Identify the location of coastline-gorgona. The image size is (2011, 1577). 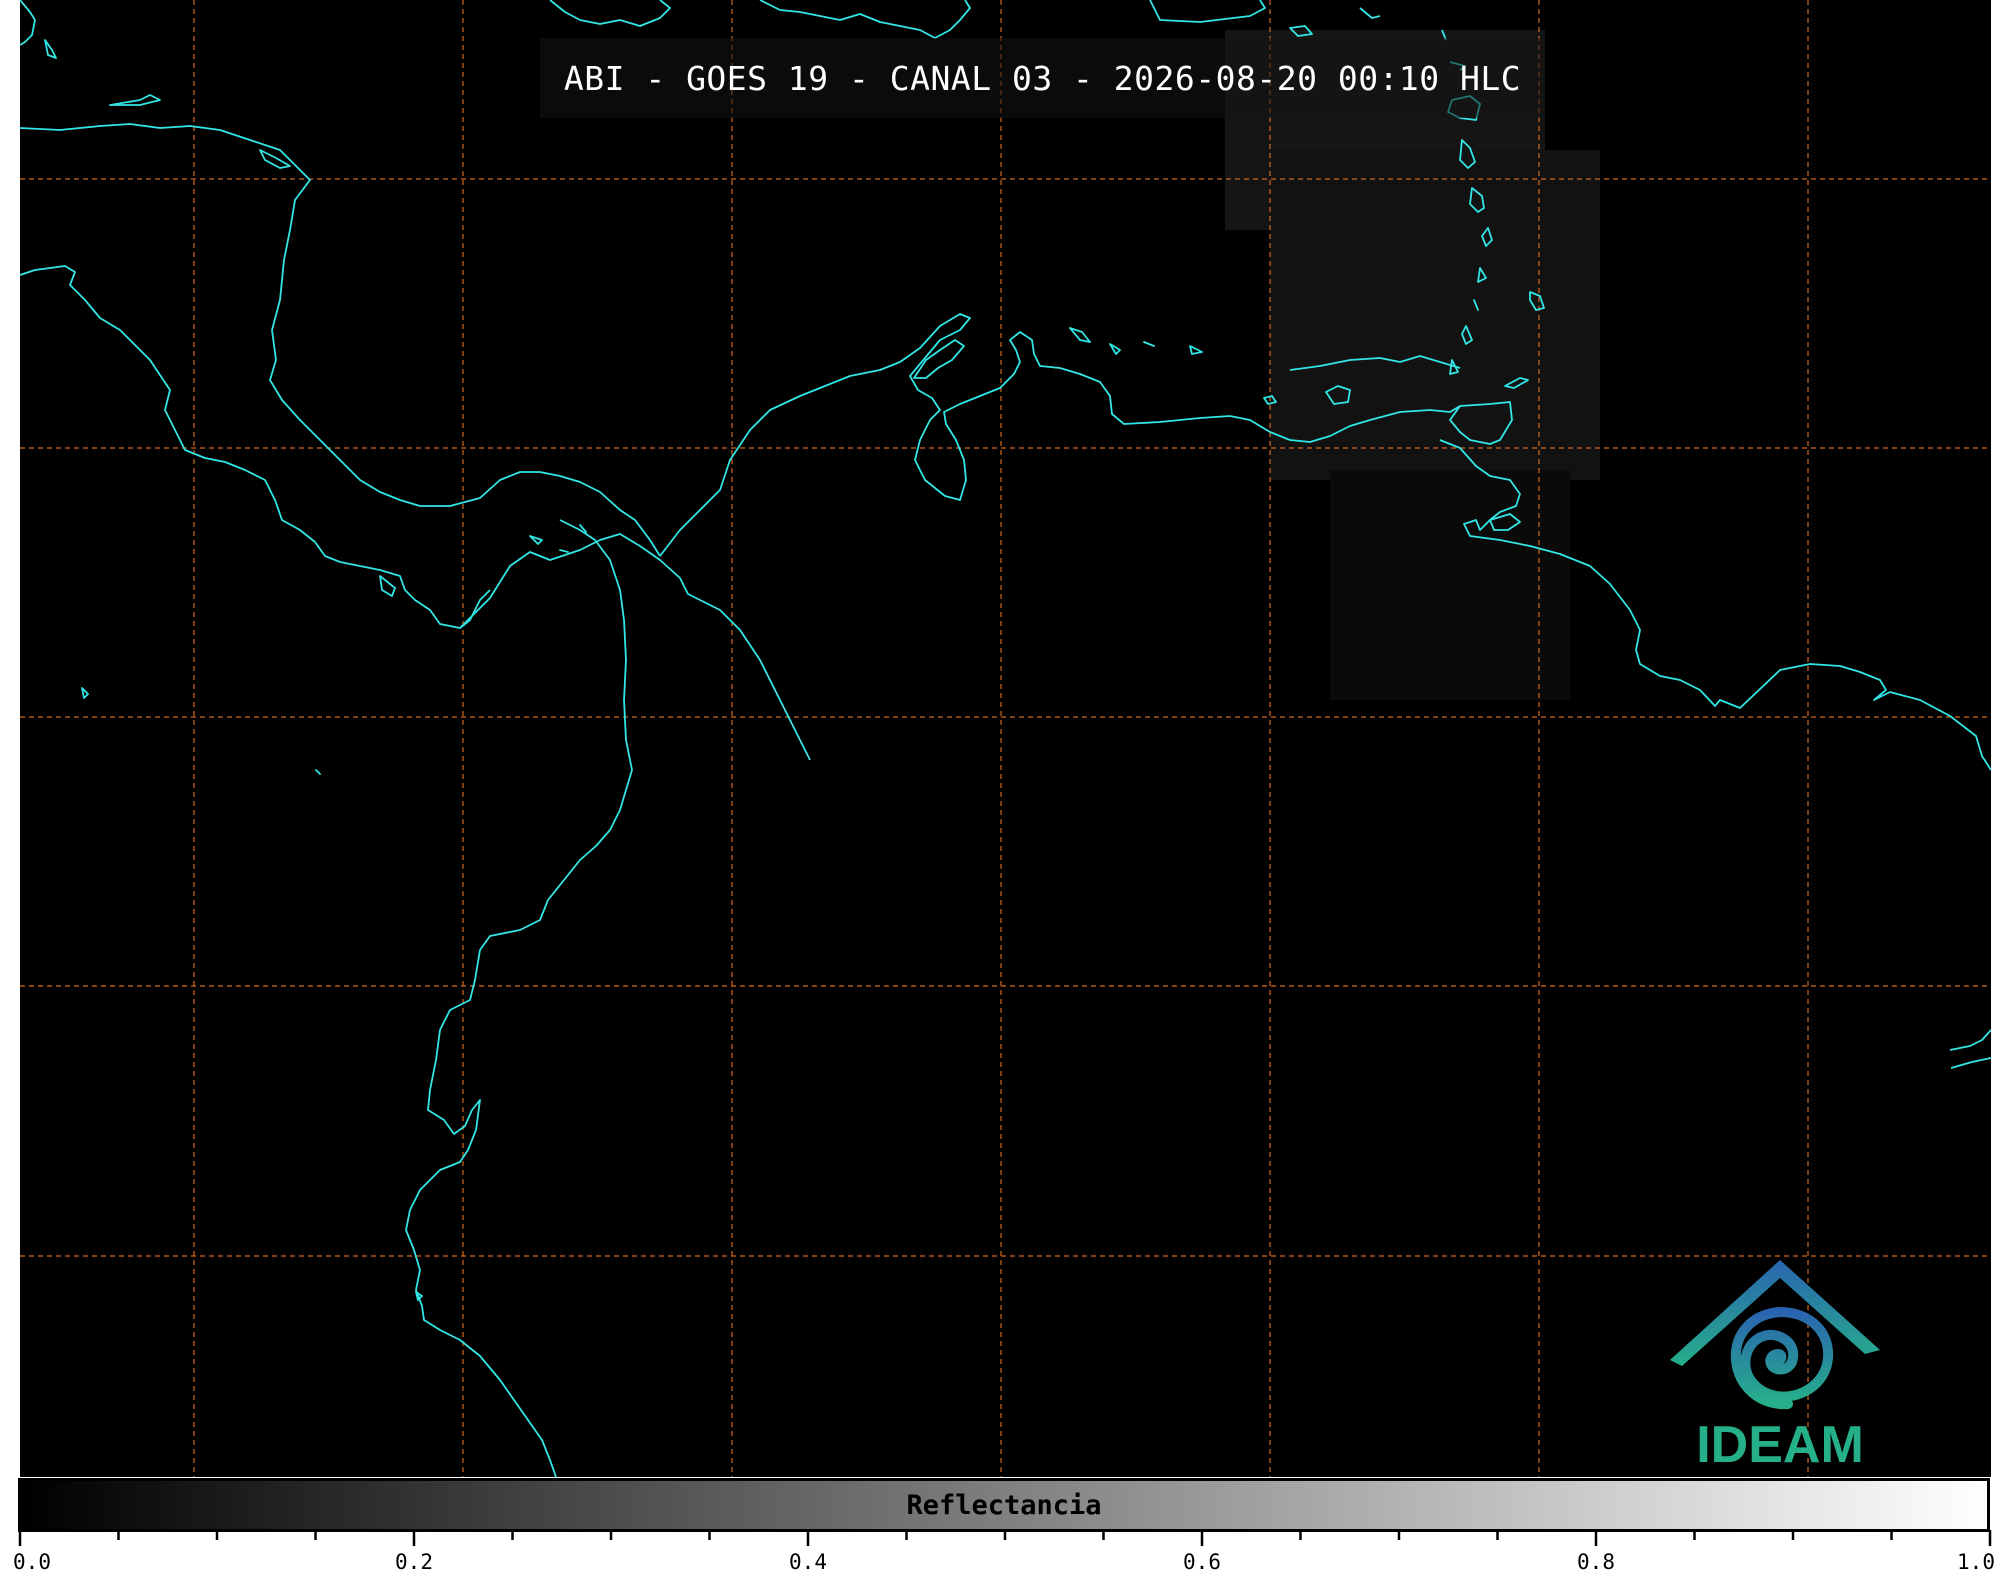
(201, 731).